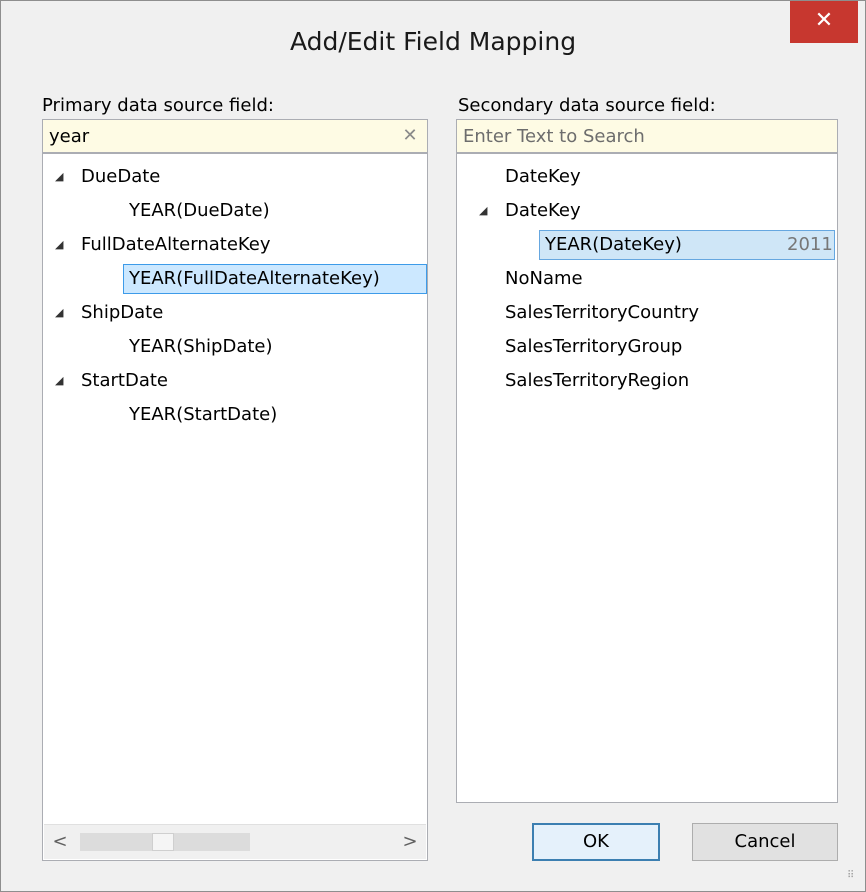 The image size is (866, 892). Describe the element at coordinates (235, 313) in the screenshot. I see `tree-item-shipdate: ◢ ShipDate` at that location.